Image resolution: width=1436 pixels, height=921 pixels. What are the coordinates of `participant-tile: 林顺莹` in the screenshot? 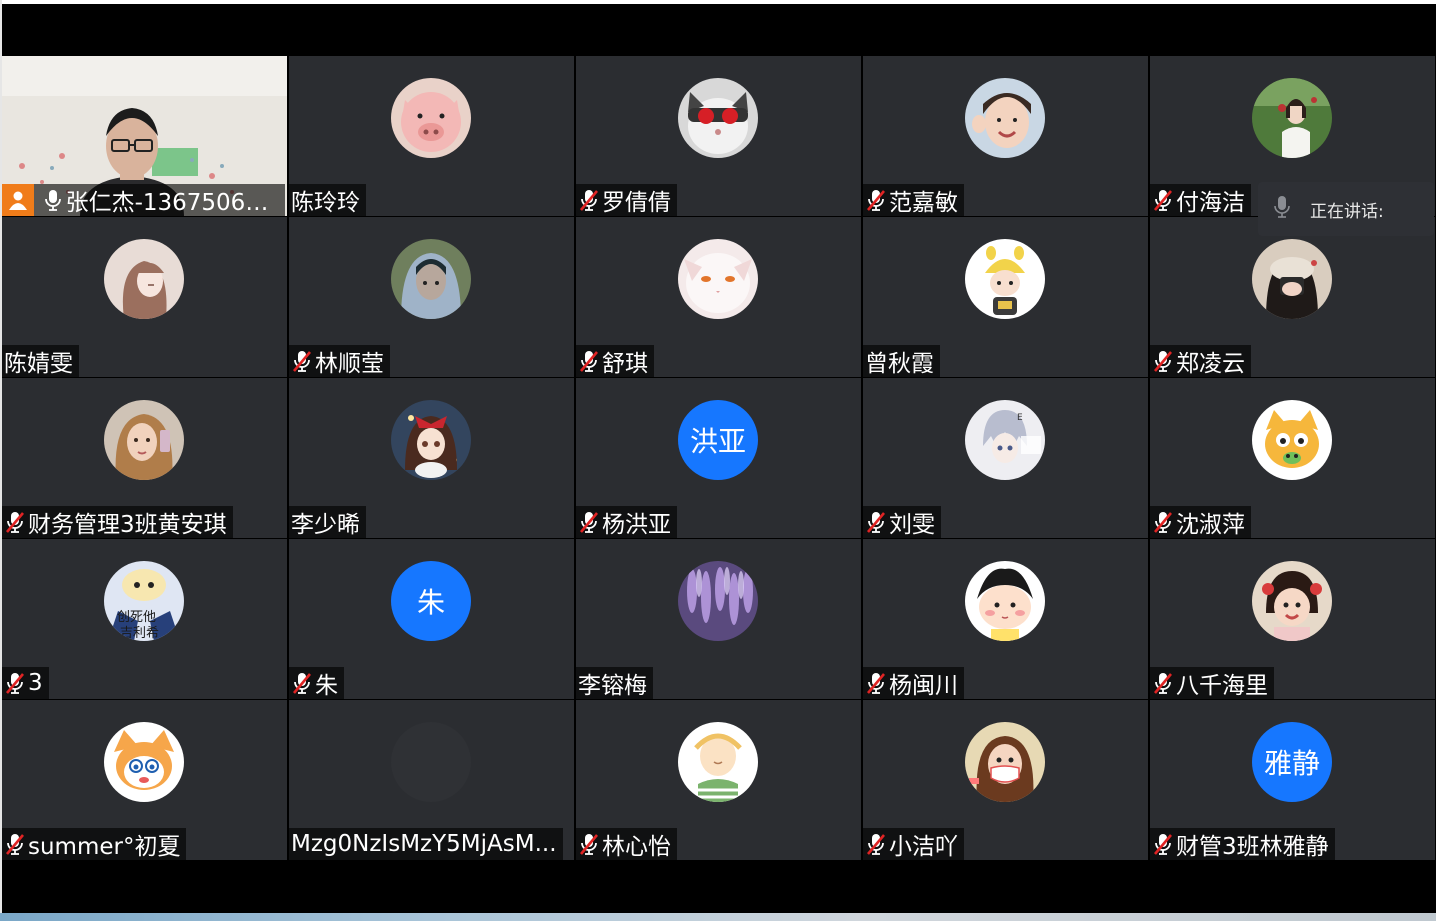 It's located at (431, 297).